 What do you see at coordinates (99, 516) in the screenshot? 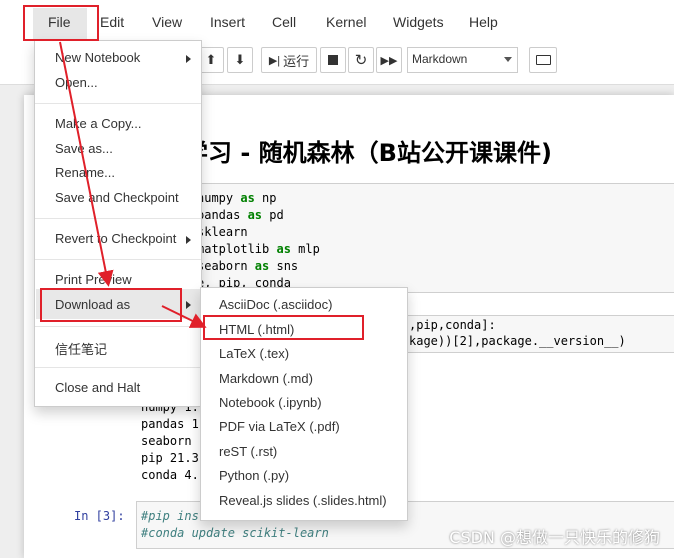
I see `input-prompt: In [3]:` at bounding box center [99, 516].